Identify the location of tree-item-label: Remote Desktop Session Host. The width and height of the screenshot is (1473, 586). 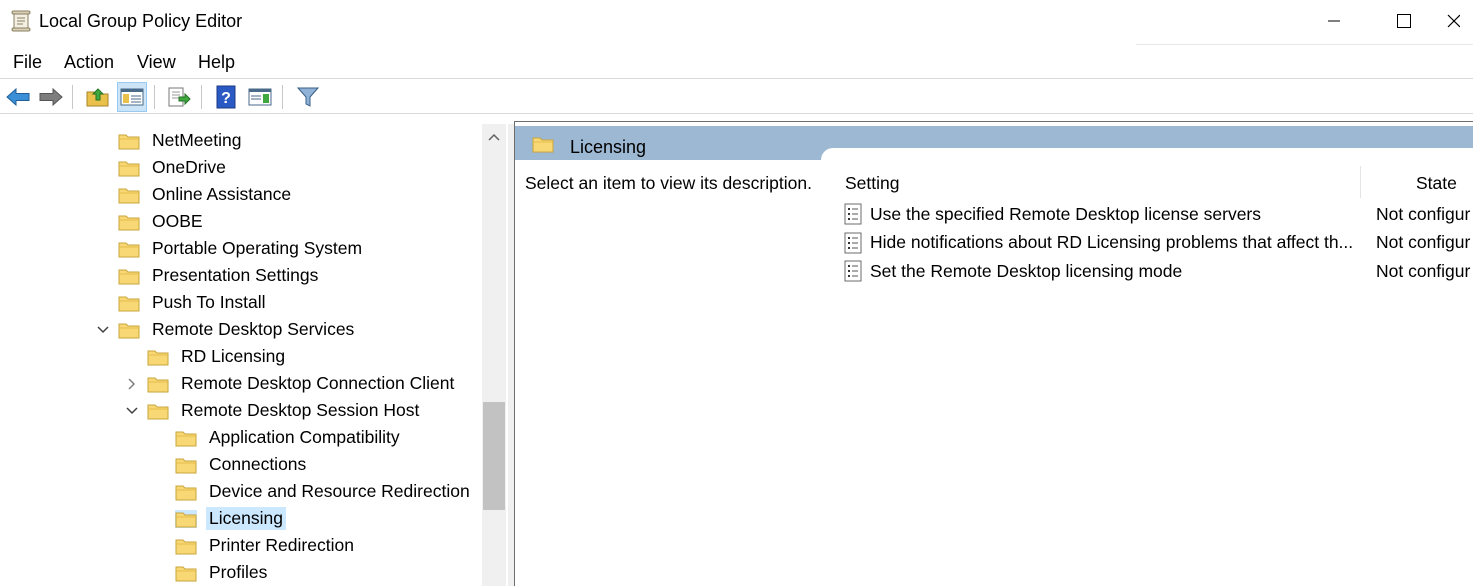
(300, 410).